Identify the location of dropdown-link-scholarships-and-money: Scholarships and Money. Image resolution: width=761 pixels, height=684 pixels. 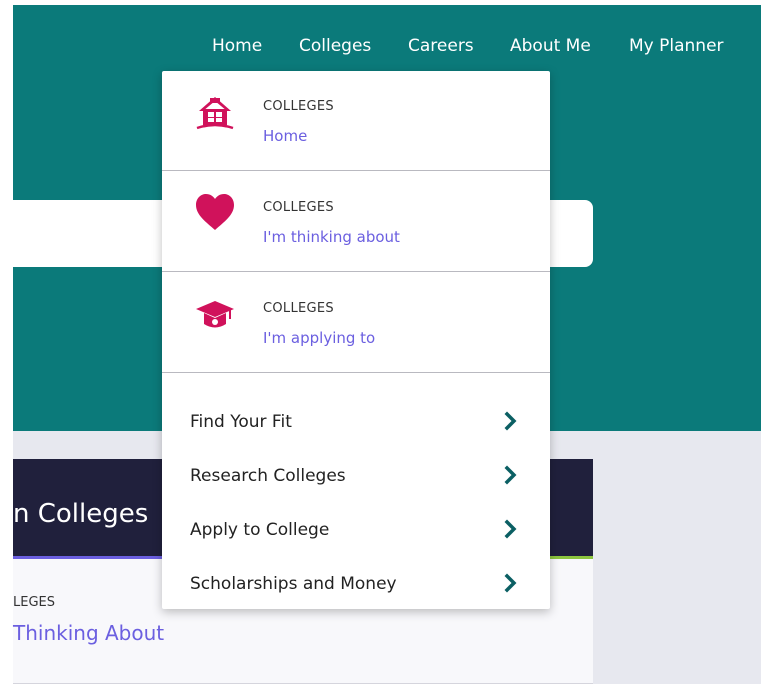
(356, 584).